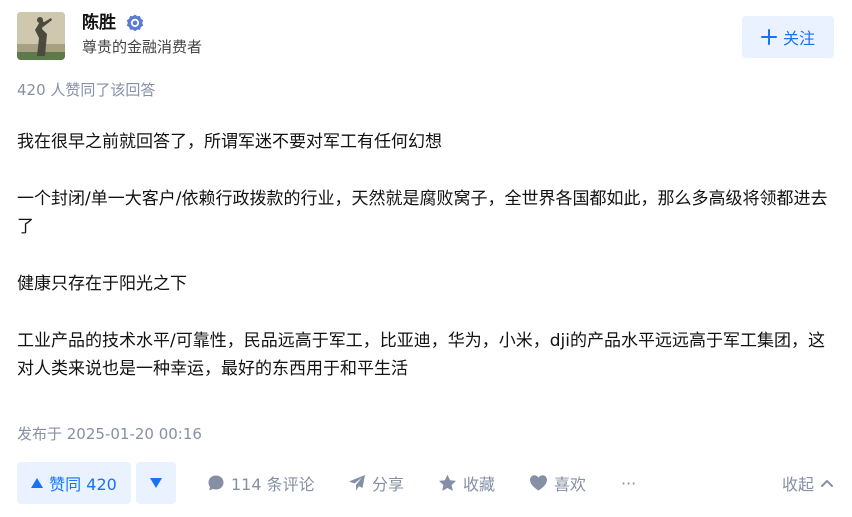  Describe the element at coordinates (425, 483) in the screenshot. I see `action-bar: 赞同 420 114 条评论 分享 收藏 喜欢 ··· 收起` at that location.